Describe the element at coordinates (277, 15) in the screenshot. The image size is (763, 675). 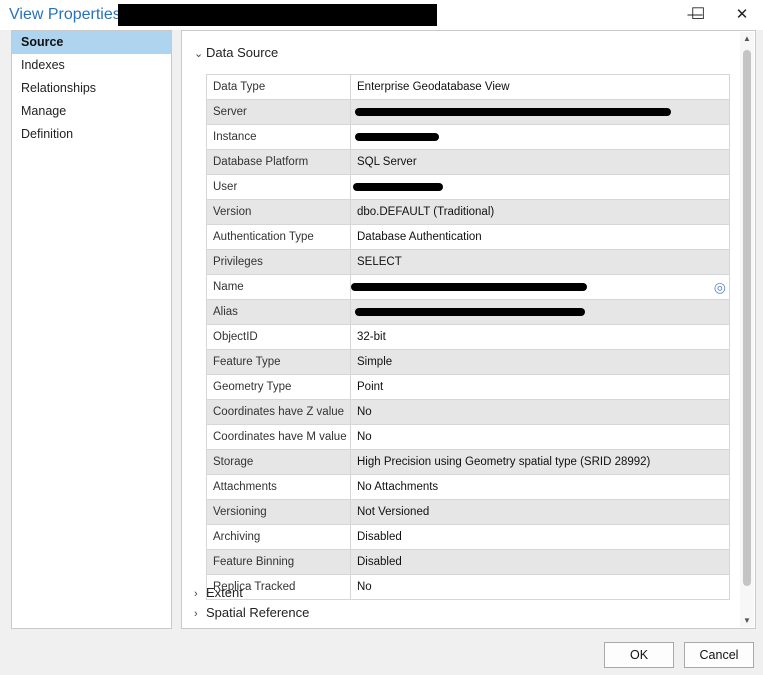
I see `redacted-title-text` at that location.